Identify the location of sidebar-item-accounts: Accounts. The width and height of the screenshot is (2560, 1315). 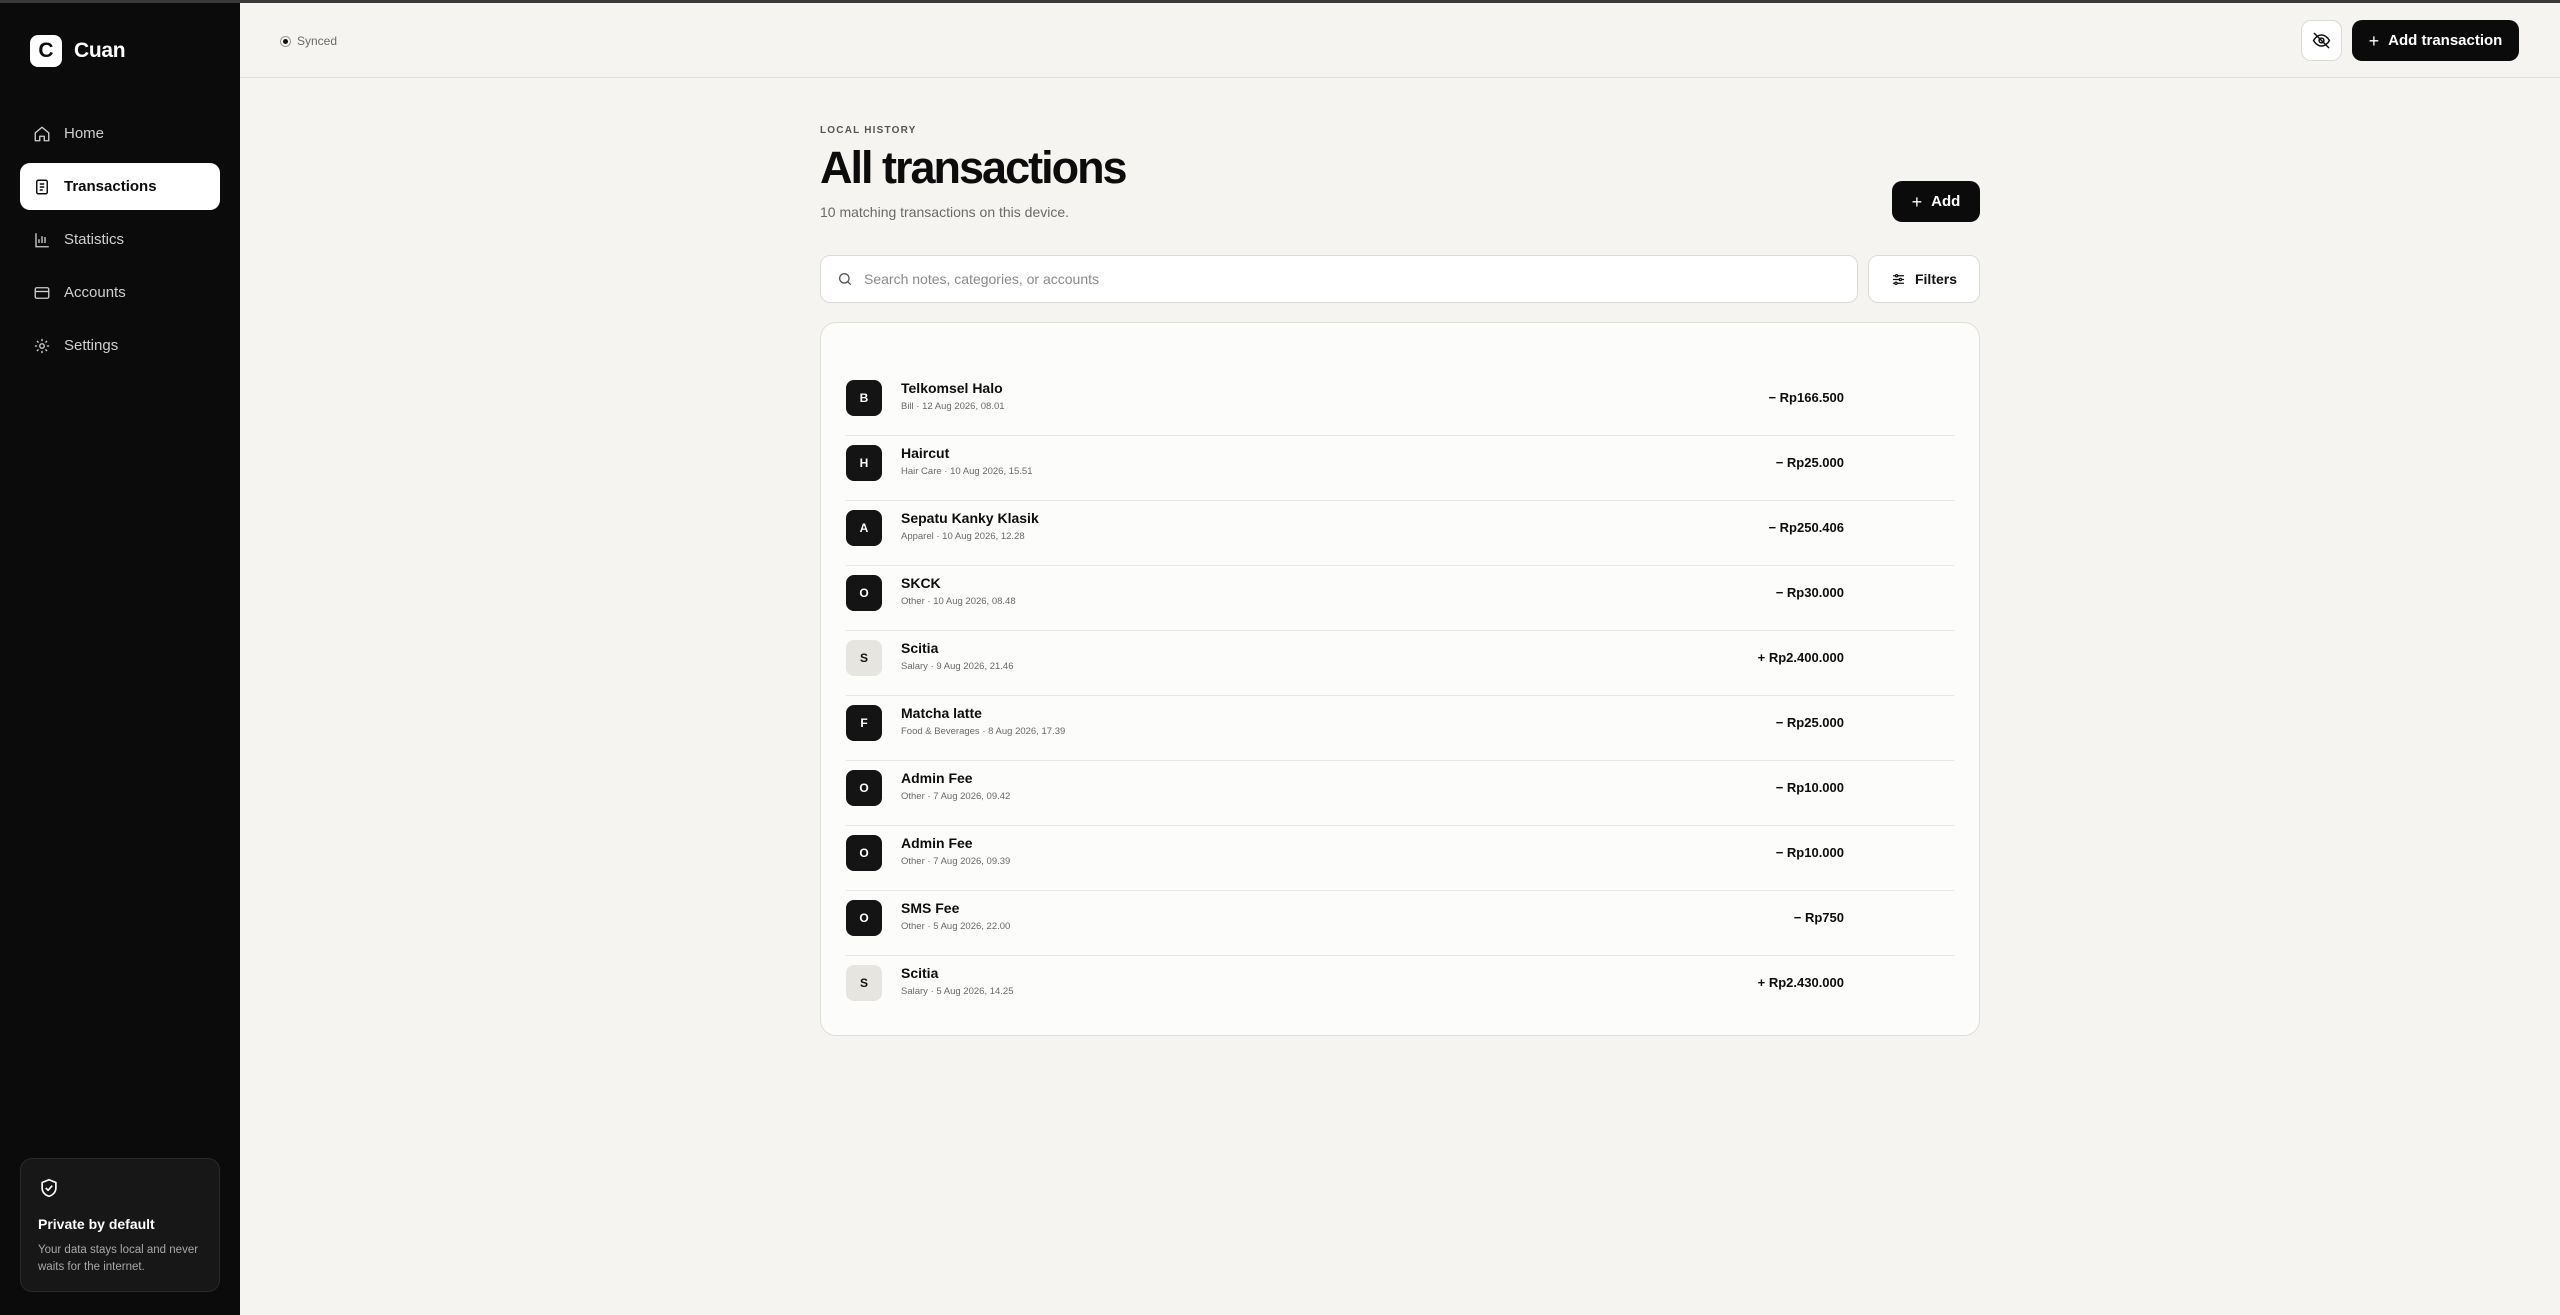
(120, 292).